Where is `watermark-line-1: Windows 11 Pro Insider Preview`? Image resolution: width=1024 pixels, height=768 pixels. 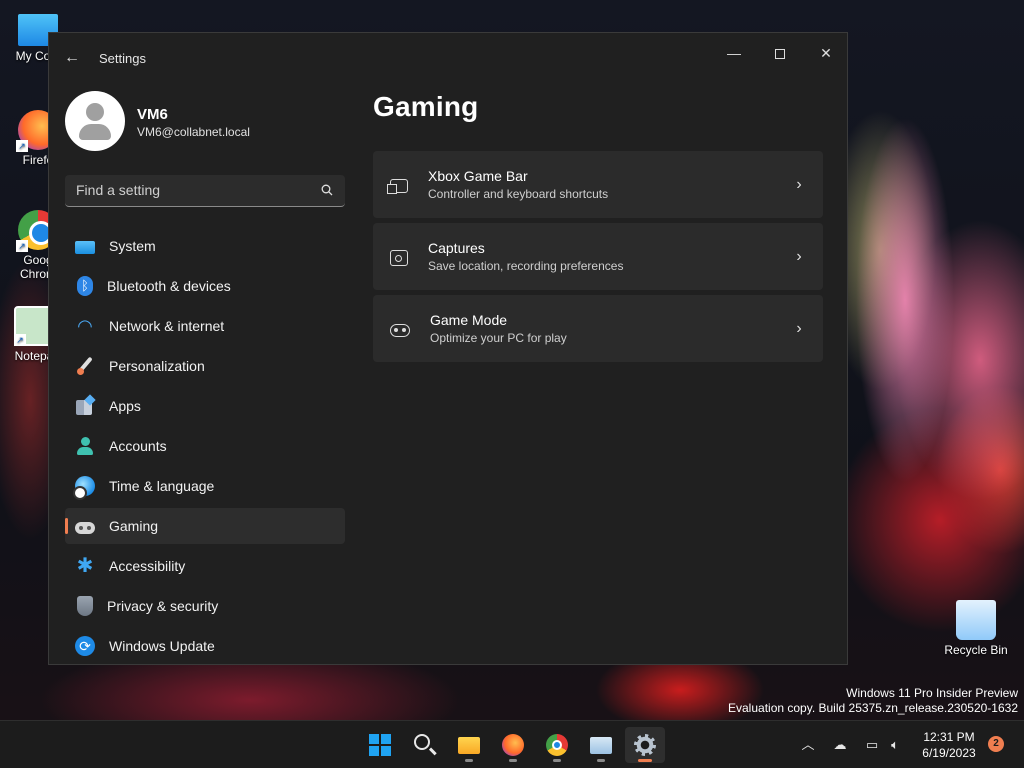
watermark-line-1: Windows 11 Pro Insider Preview is located at coordinates (932, 693).